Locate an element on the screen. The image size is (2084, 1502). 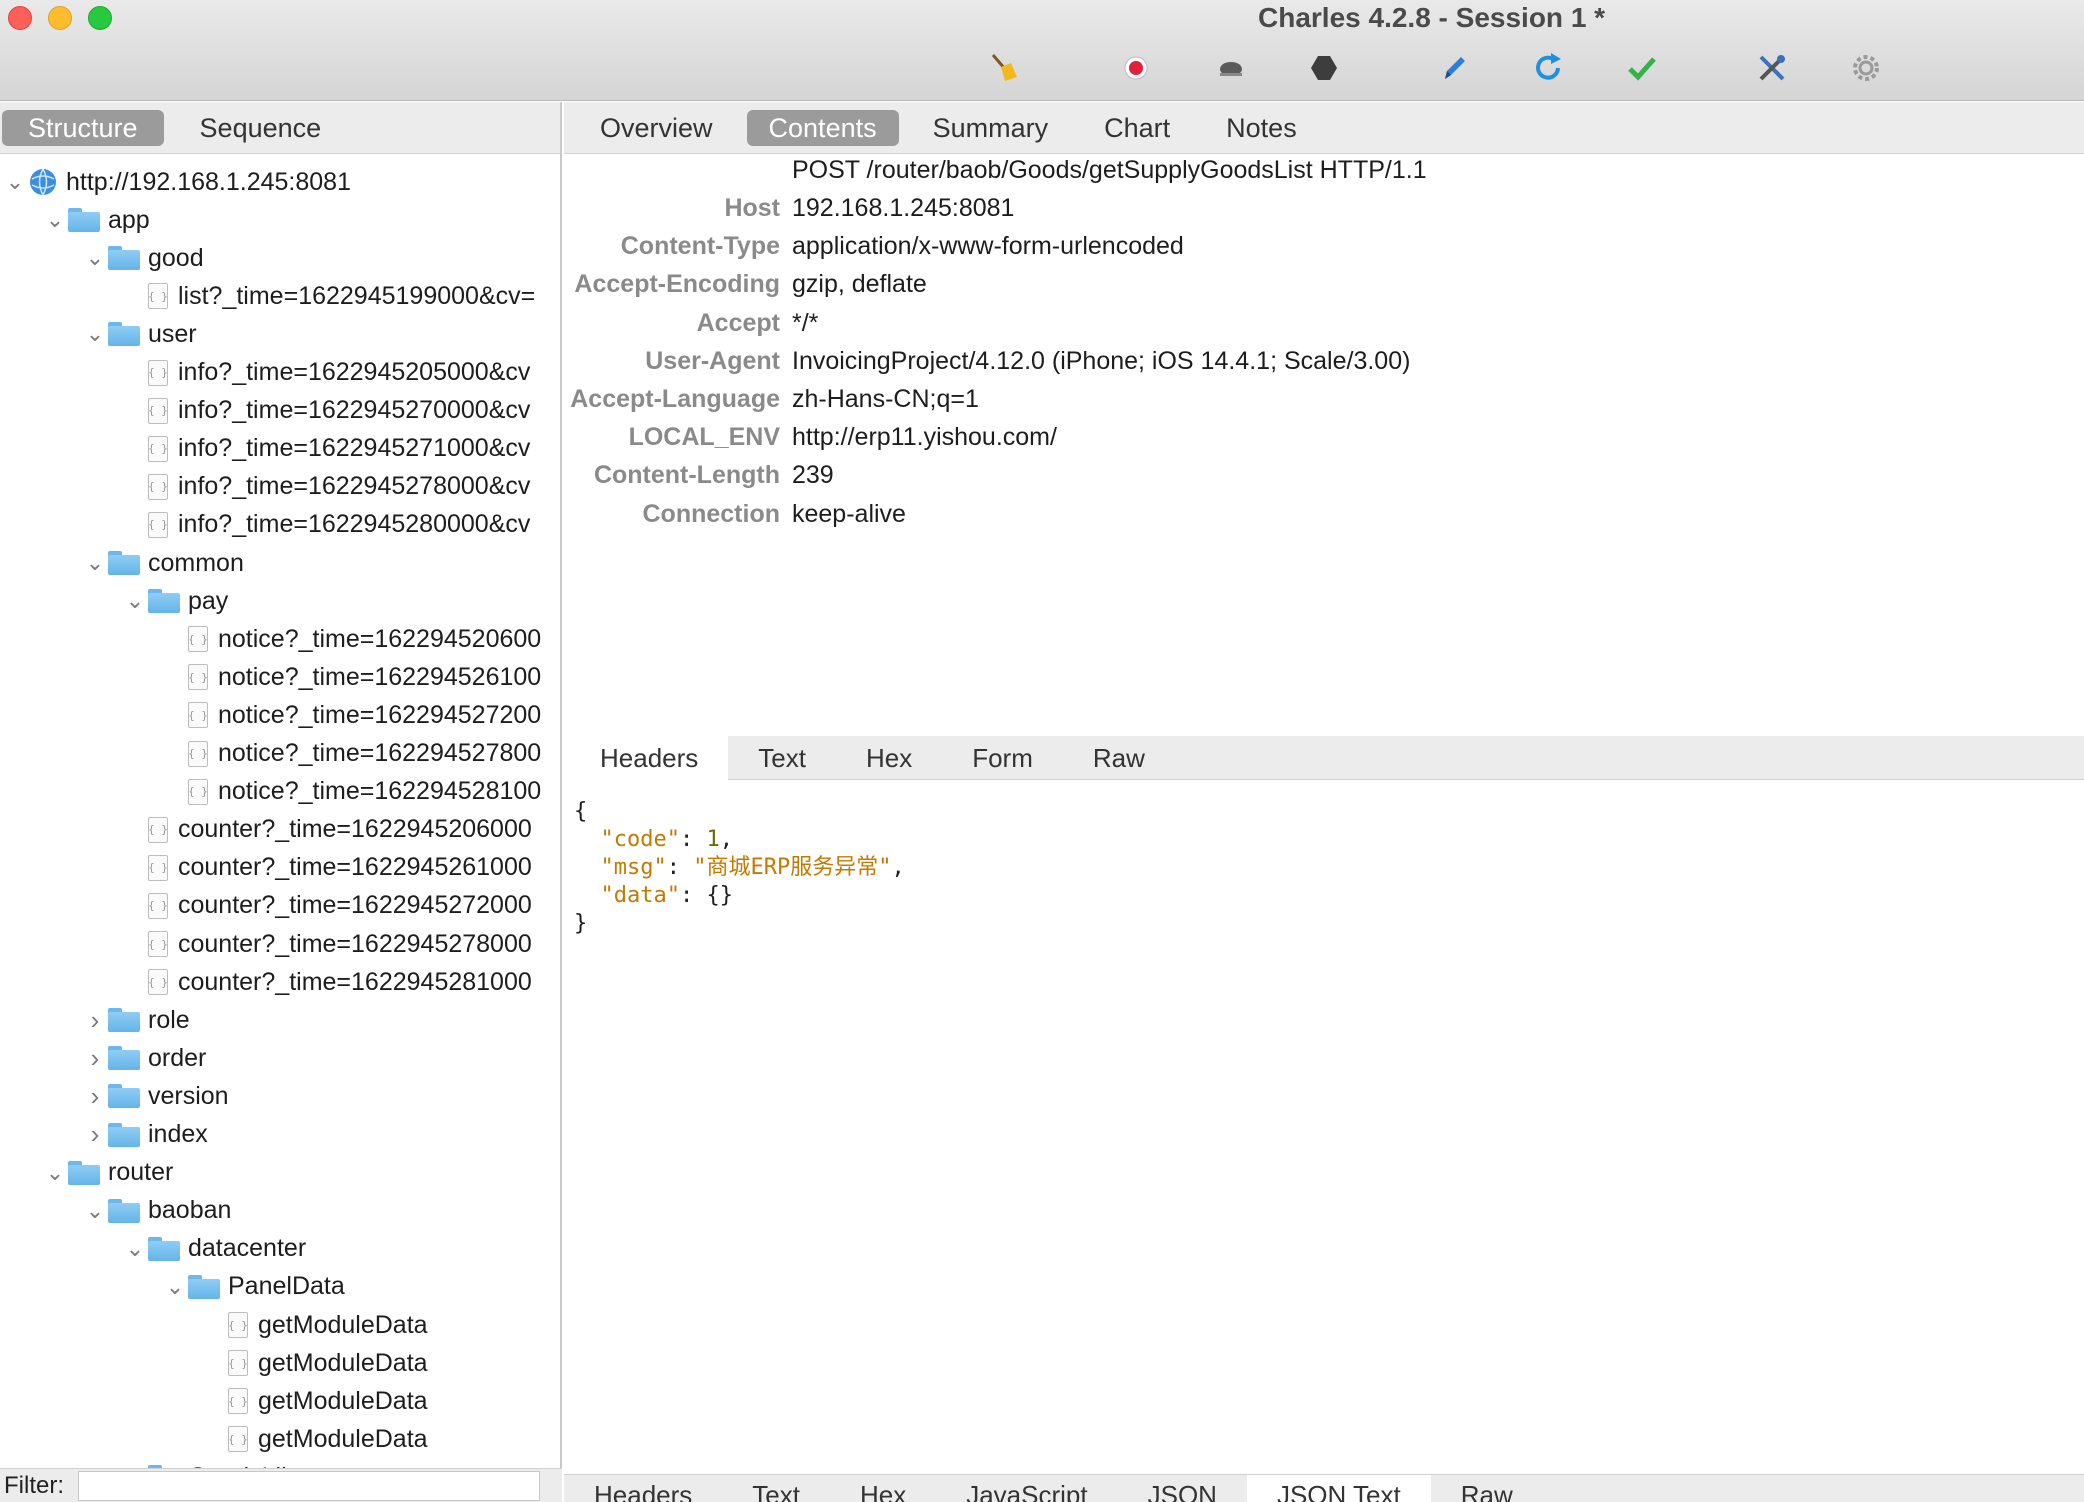
tree-item-label: user is located at coordinates (172, 333).